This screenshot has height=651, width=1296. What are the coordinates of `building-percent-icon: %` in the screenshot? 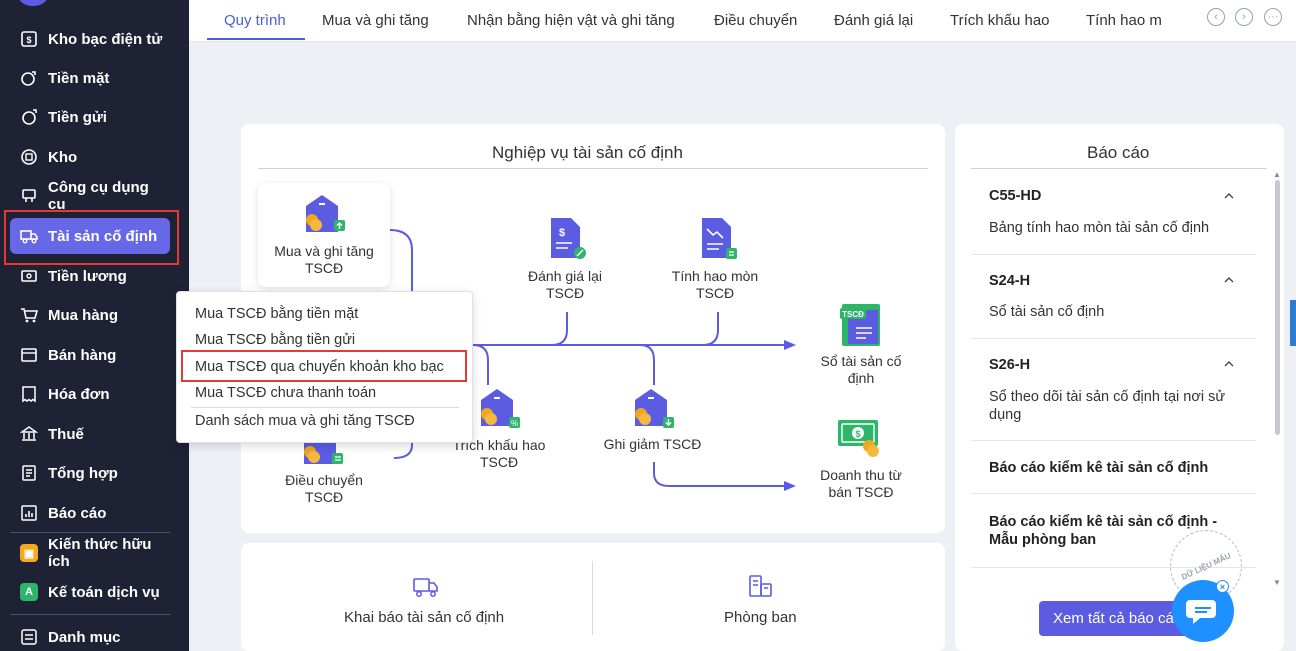 It's located at (500, 408).